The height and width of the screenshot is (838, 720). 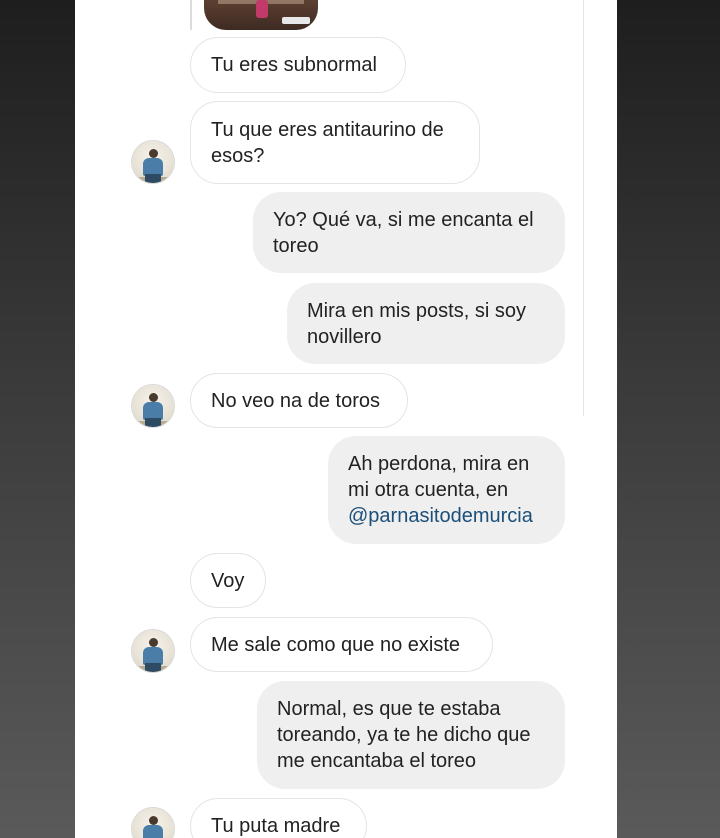 I want to click on scroll-edge, so click(x=583, y=208).